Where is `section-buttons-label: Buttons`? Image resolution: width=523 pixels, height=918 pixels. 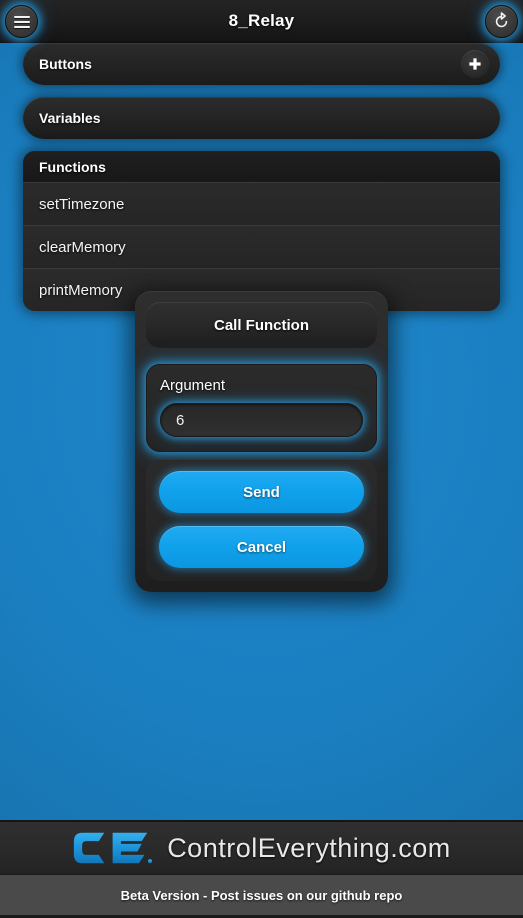
section-buttons-label: Buttons is located at coordinates (65, 64).